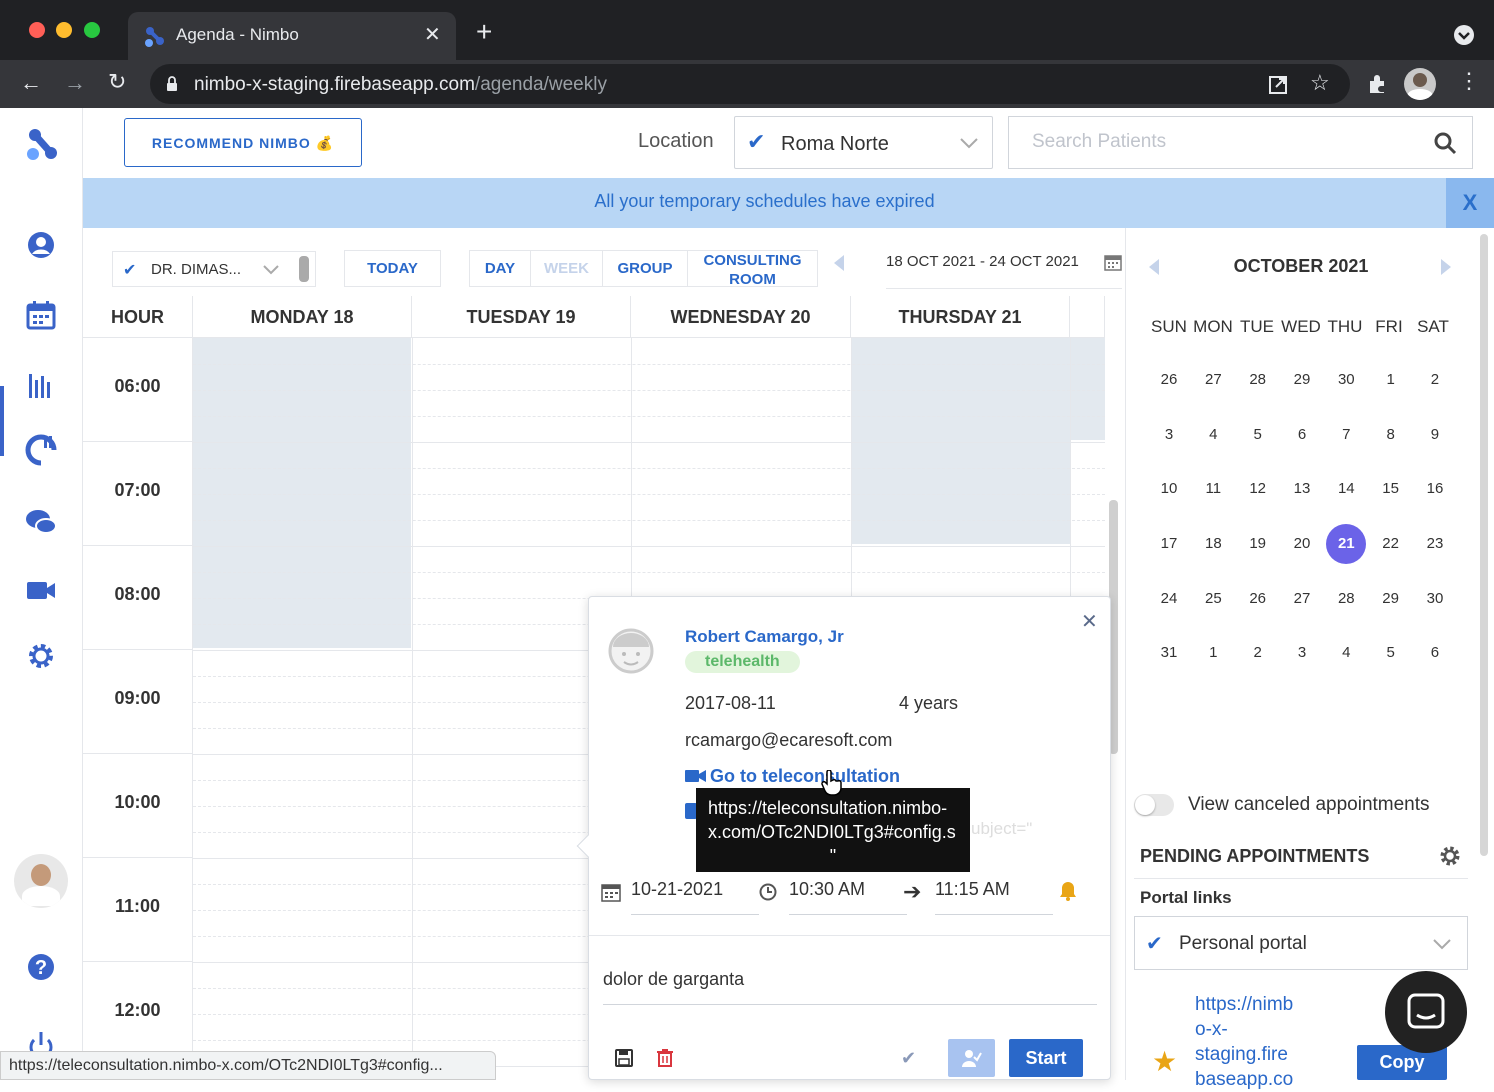 The image size is (1494, 1092). I want to click on view-group-button: GROUP, so click(645, 268).